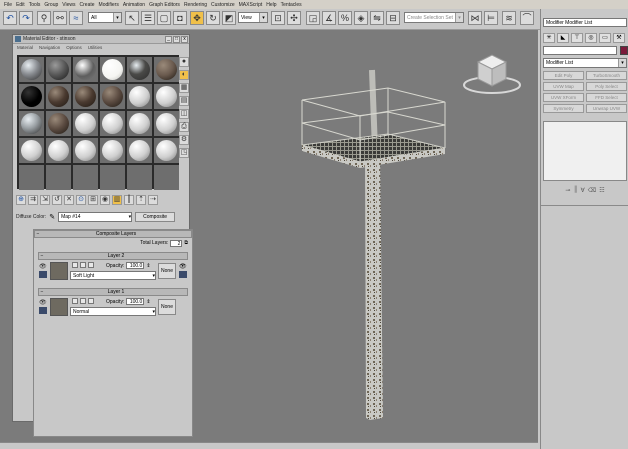 The image size is (628, 449). What do you see at coordinates (95, 217) in the screenshot?
I see `map-name-field: Map #14 ▾` at bounding box center [95, 217].